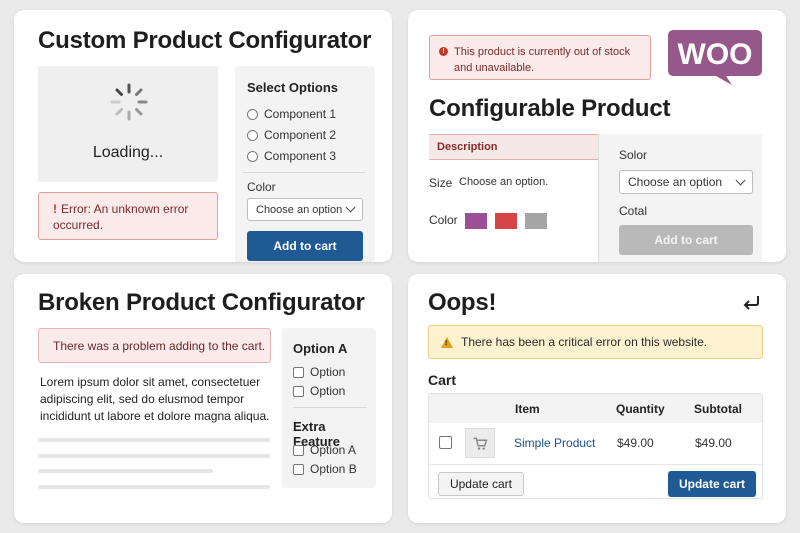 The height and width of the screenshot is (533, 800). I want to click on component-2-radio: Component 2, so click(291, 135).